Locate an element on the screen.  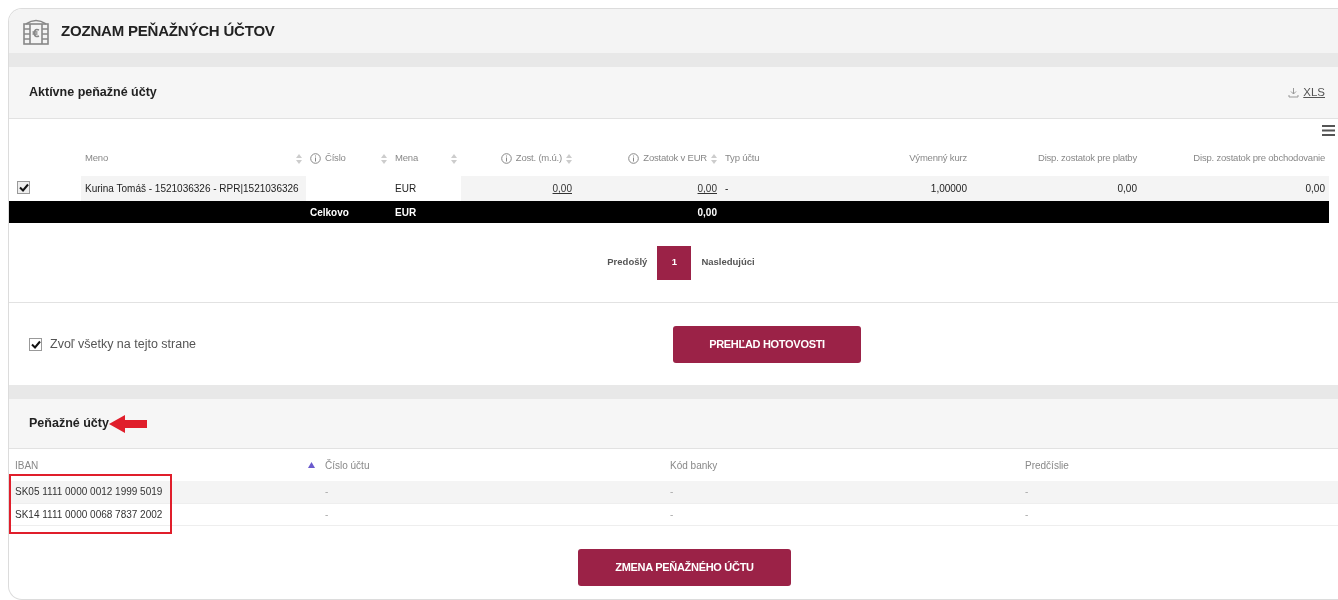
cash-overview-button: PREHĽAD HOTOVOSTI is located at coordinates (767, 344).